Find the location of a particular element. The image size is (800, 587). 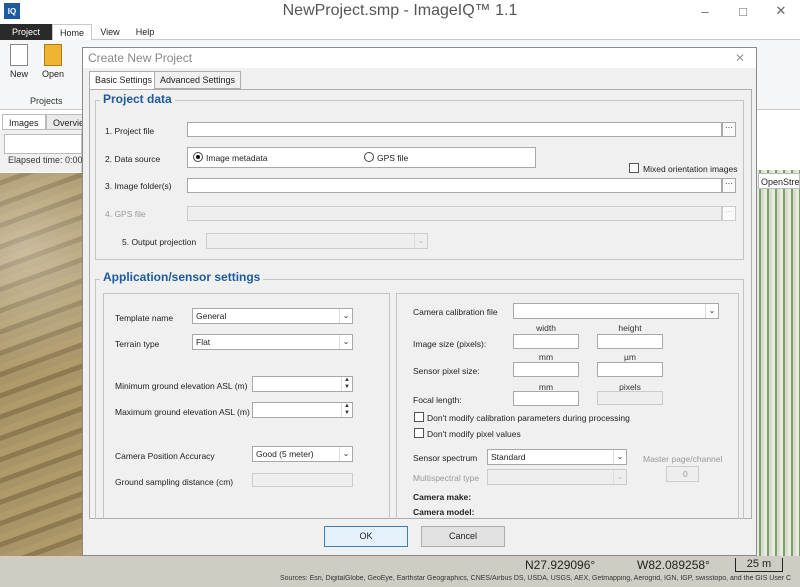

dialog-title: Create New Project is located at coordinates (140, 58).